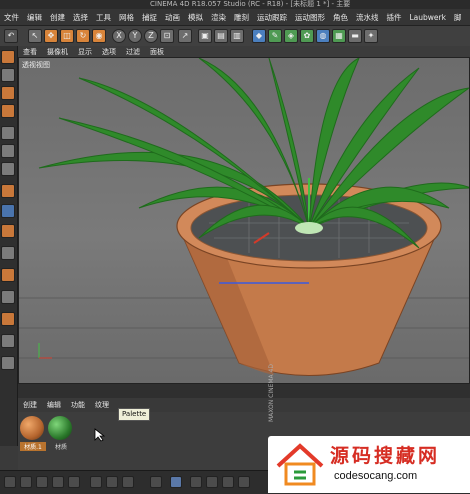 The width and height of the screenshot is (470, 494). What do you see at coordinates (323, 36) in the screenshot?
I see `deformer-icon: ◍` at bounding box center [323, 36].